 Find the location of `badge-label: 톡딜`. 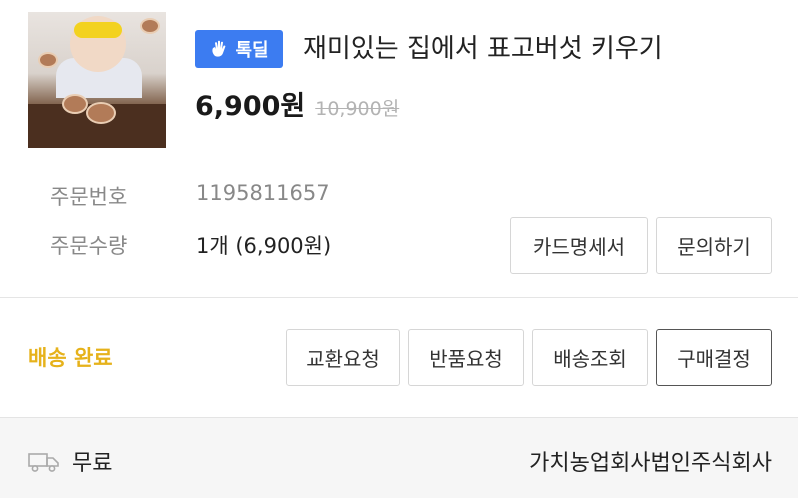

badge-label: 톡딜 is located at coordinates (252, 50).